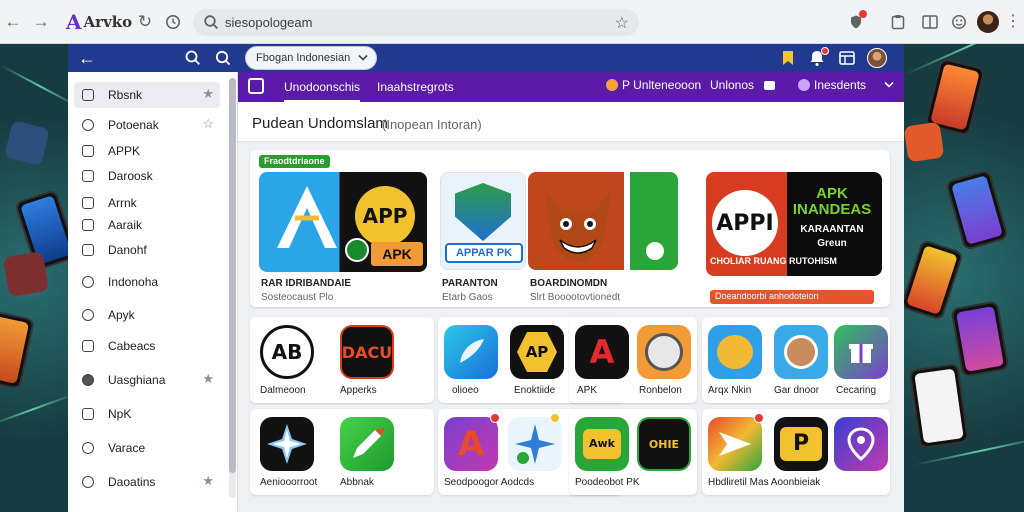  What do you see at coordinates (99, 22) in the screenshot?
I see `site-logo: A Arvko` at bounding box center [99, 22].